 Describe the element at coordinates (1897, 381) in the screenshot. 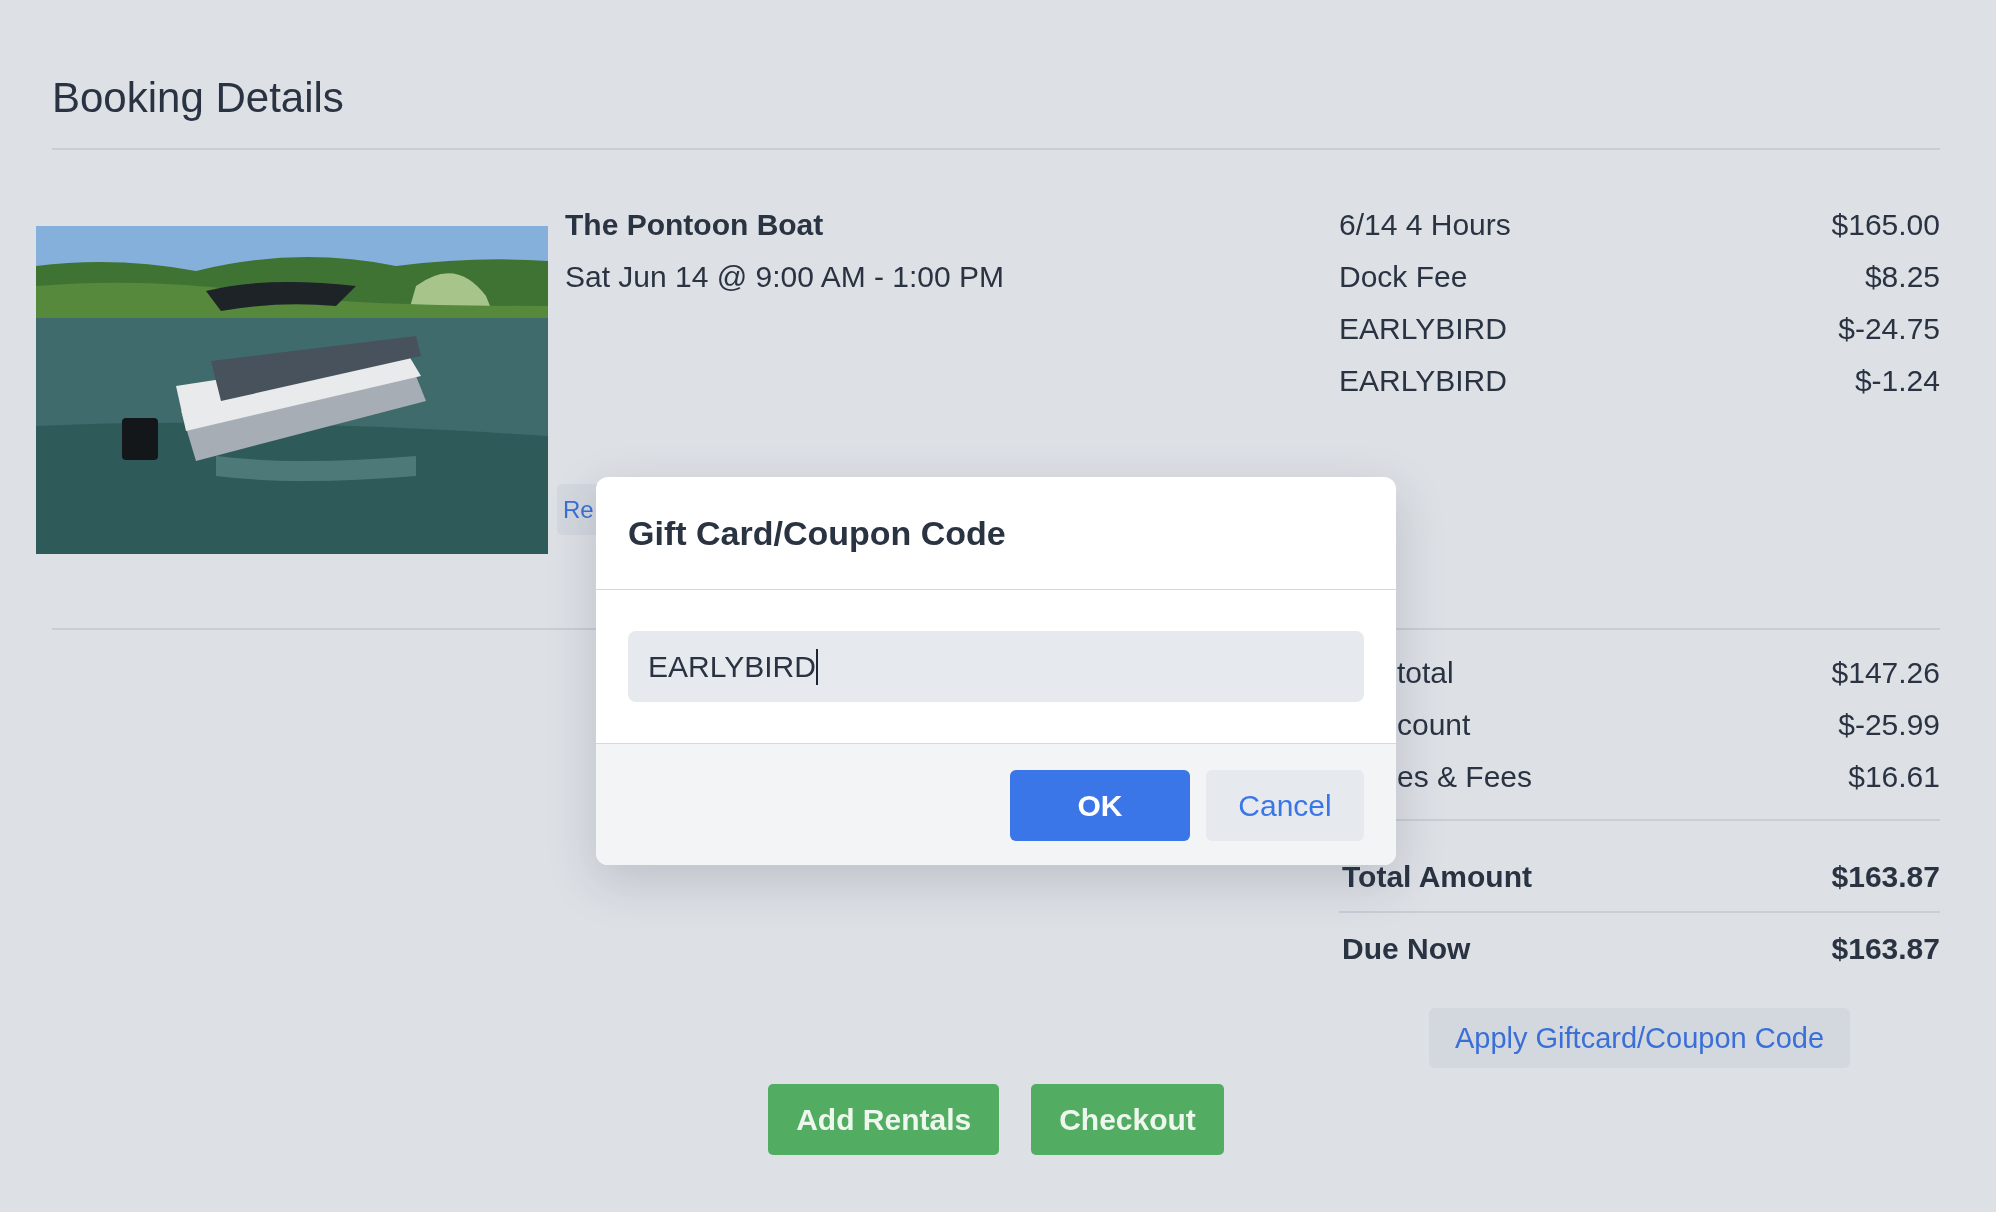

I see `line-item-amount: $-1.24` at that location.